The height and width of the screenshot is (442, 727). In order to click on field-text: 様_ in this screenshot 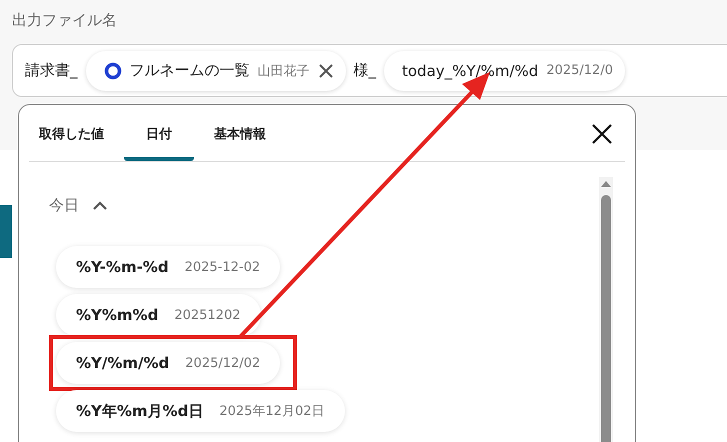, I will do `click(365, 70)`.